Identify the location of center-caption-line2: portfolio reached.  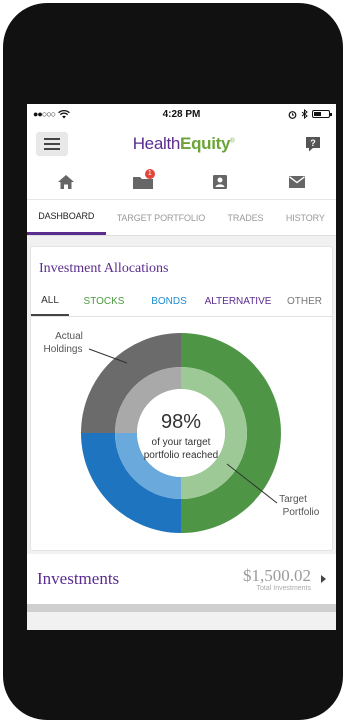
(181, 455).